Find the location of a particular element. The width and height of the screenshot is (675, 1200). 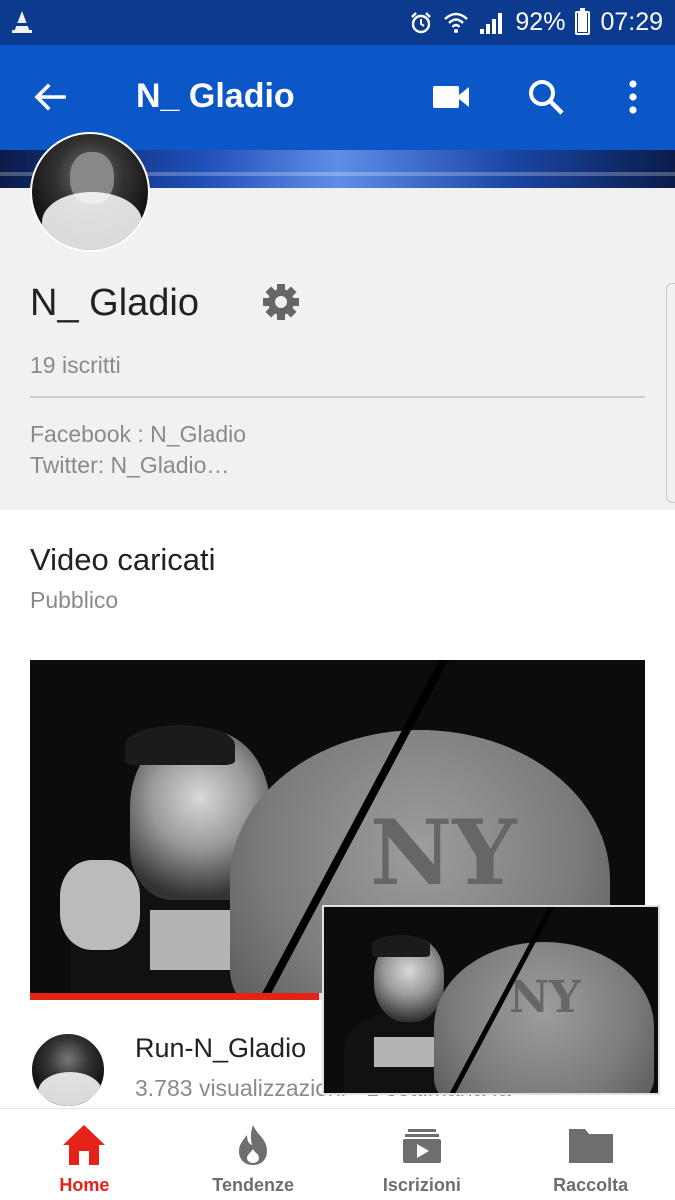

subscriptions-icon is located at coordinates (421, 1146).